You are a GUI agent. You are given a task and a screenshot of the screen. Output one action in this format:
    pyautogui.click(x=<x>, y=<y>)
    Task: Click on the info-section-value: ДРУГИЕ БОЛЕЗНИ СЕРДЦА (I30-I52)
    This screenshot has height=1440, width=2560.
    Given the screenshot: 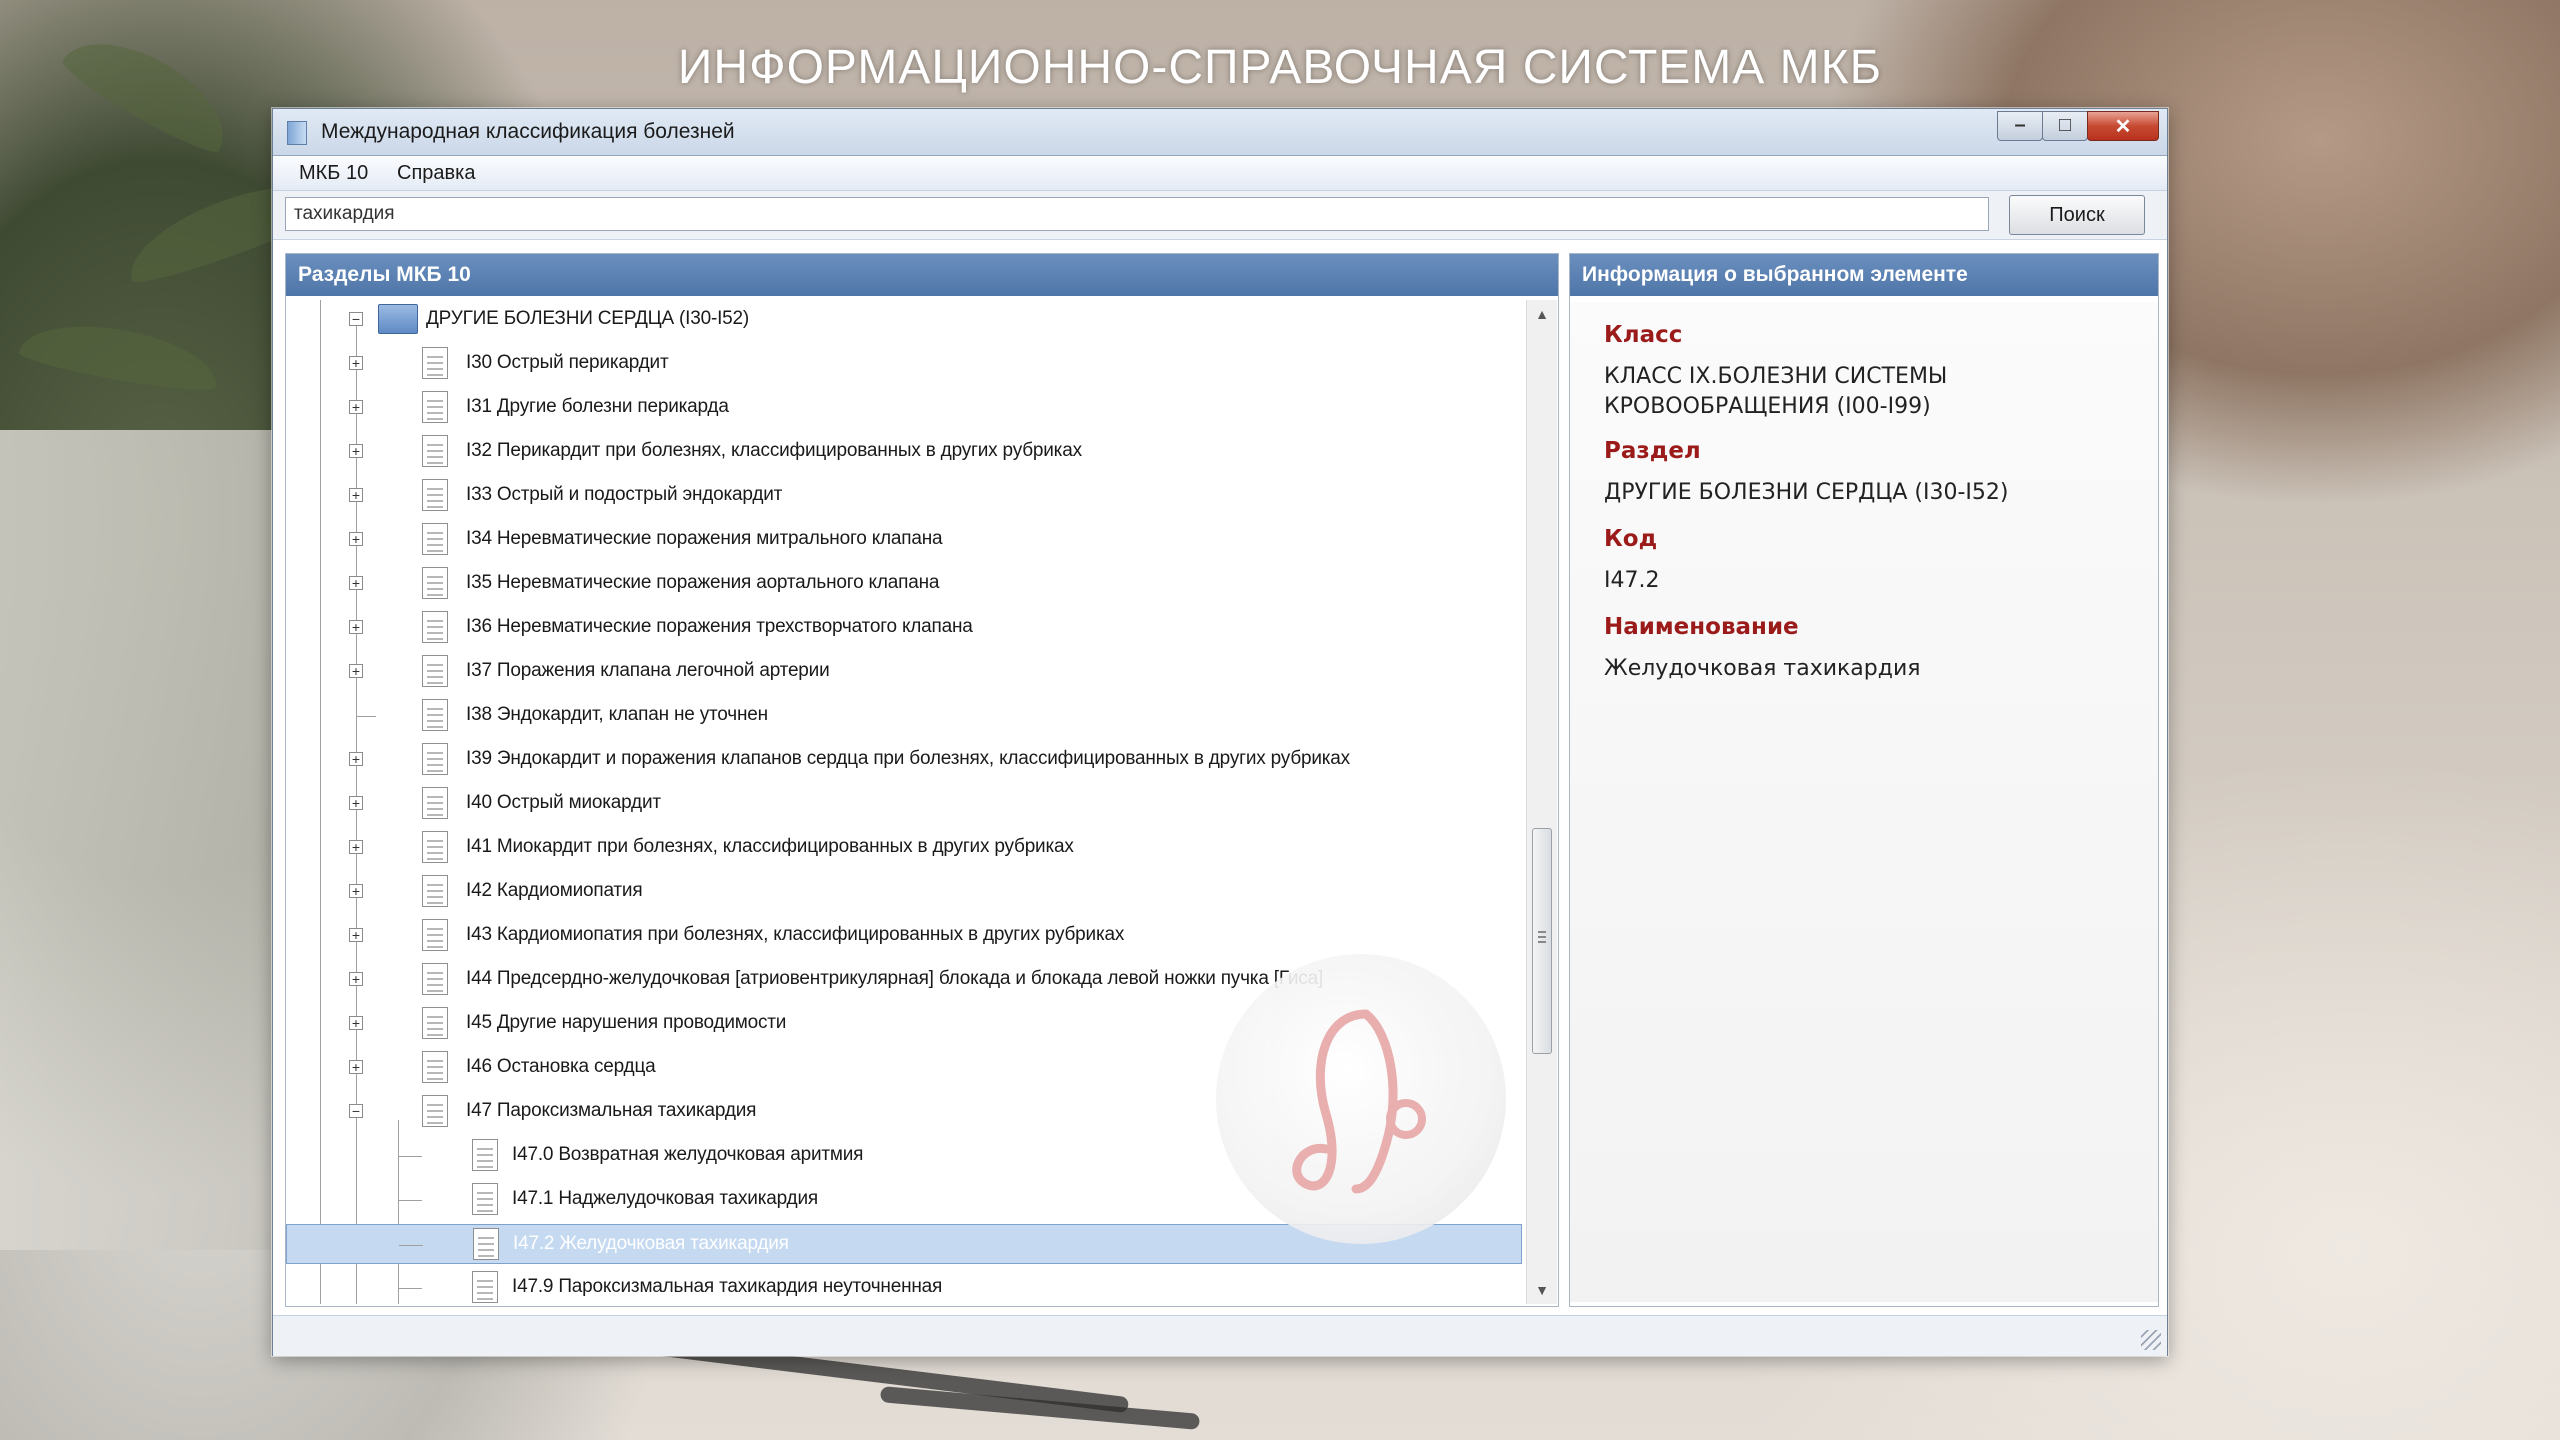 What is the action you would take?
    pyautogui.click(x=1806, y=492)
    